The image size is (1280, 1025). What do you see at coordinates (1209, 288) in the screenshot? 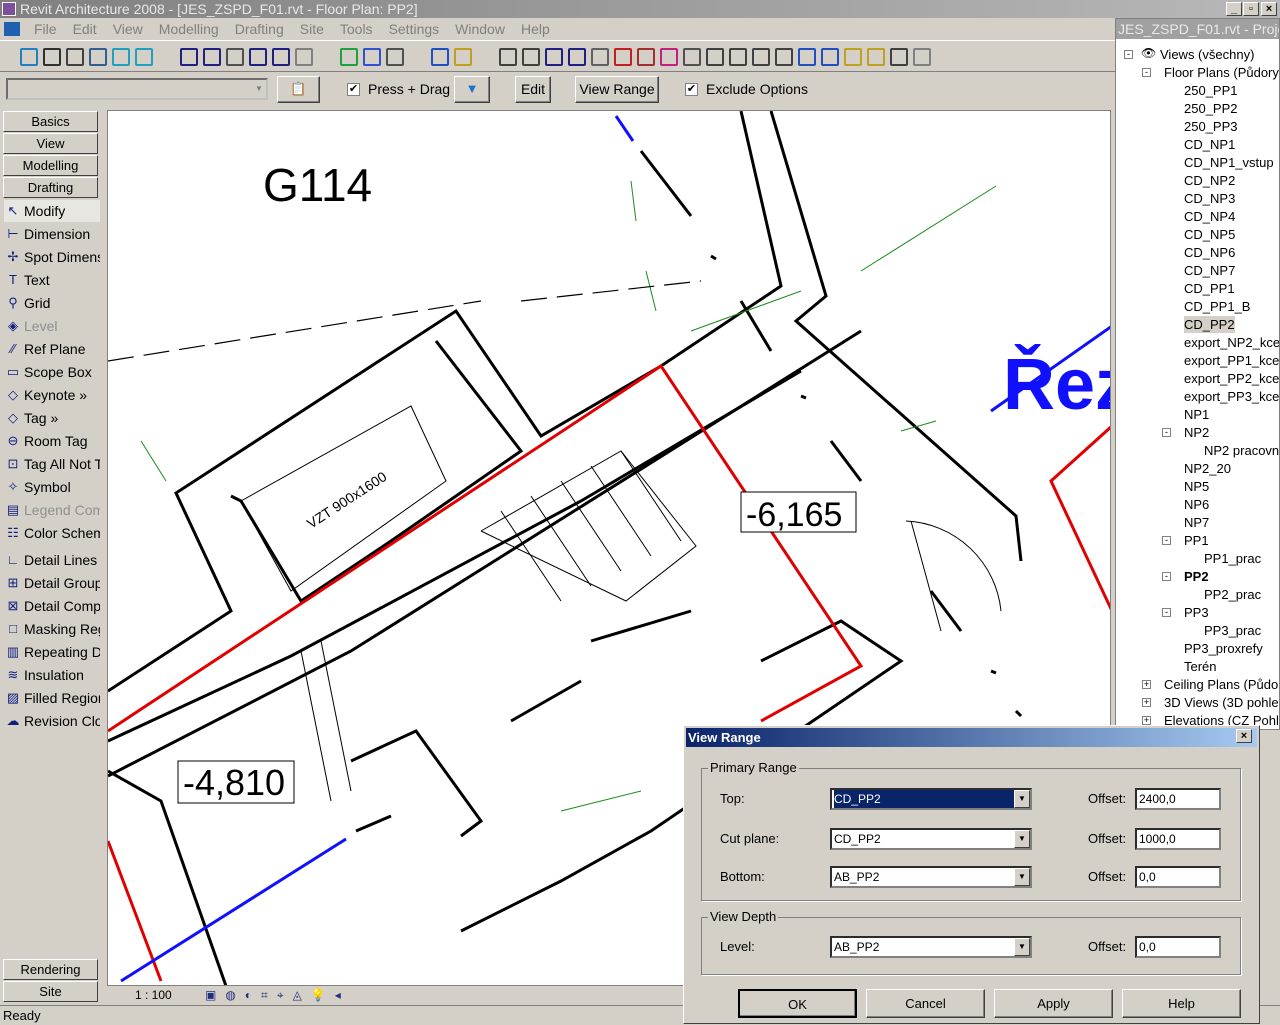
I see `tree-item: CD_PP1` at bounding box center [1209, 288].